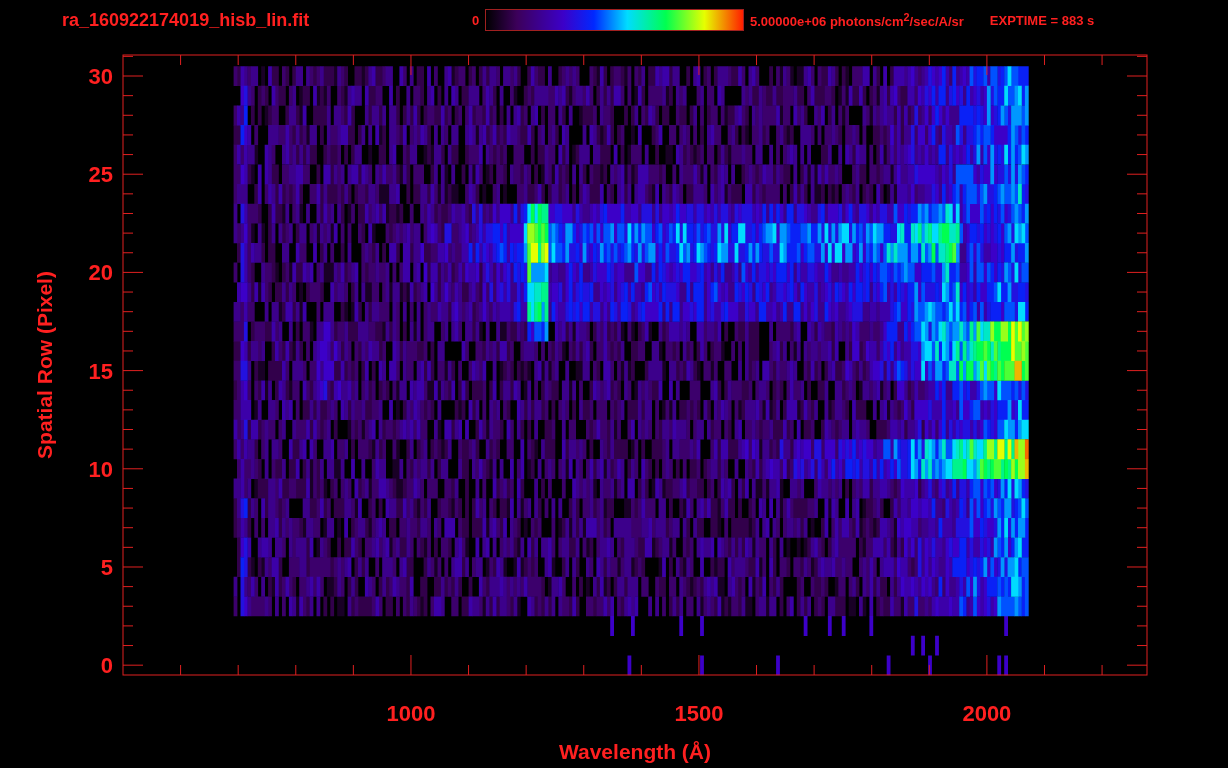 This screenshot has width=1228, height=768. I want to click on y-tick-label: 0, so click(106, 666).